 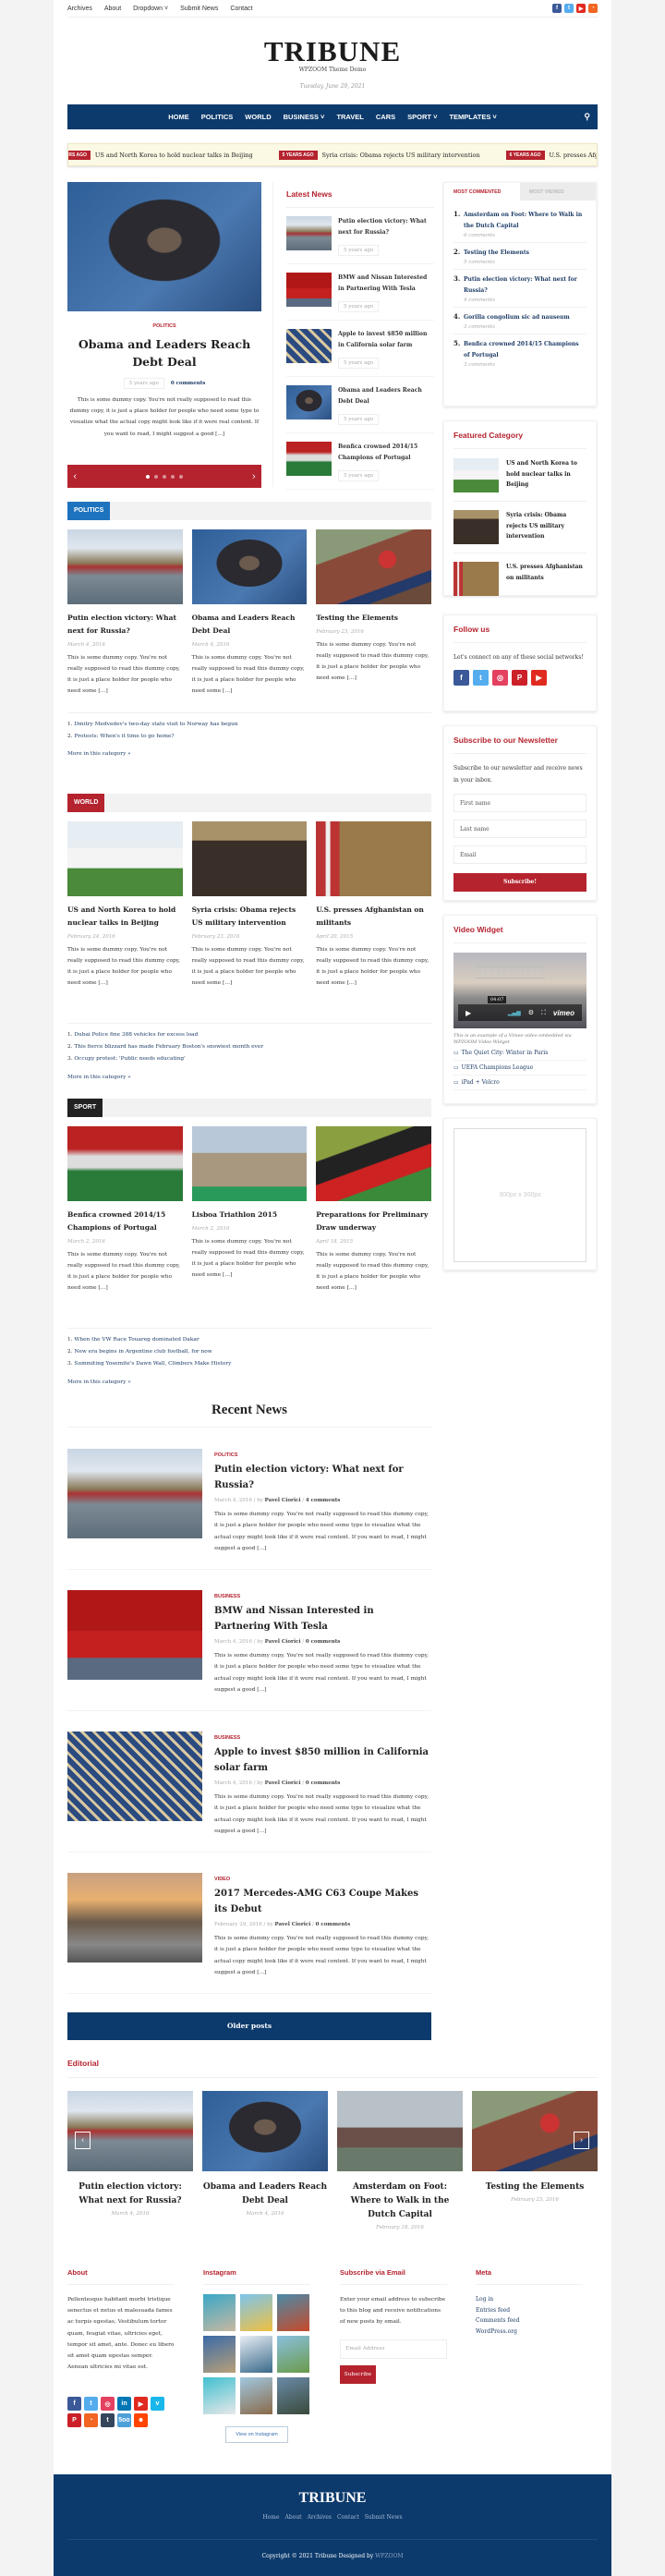 I want to click on top-nav-item: Dropdown ˅, so click(x=150, y=9).